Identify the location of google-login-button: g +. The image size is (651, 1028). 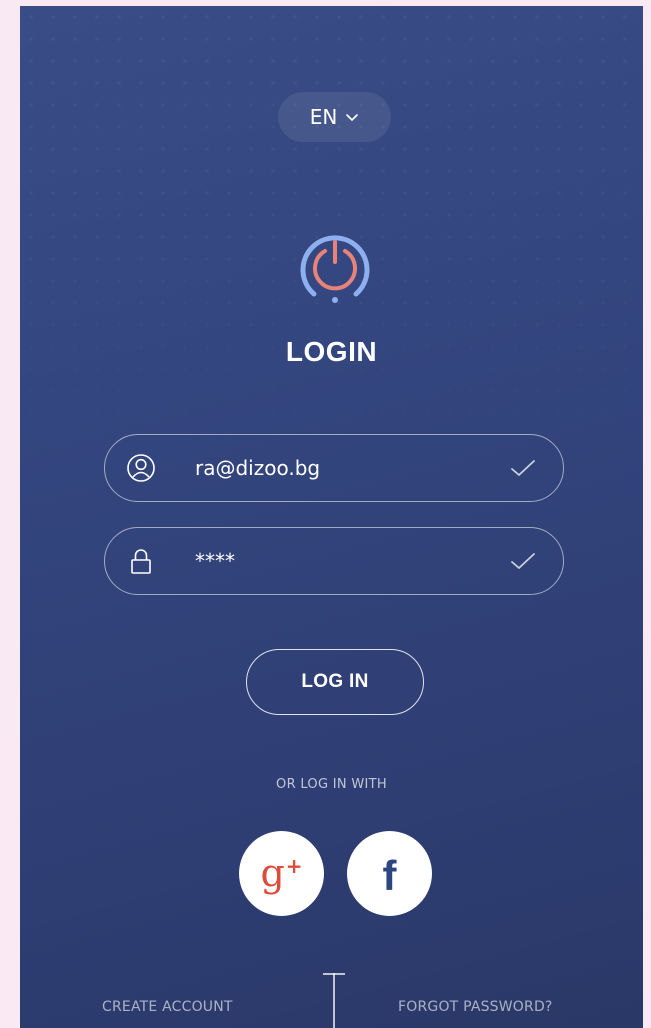
(281, 873).